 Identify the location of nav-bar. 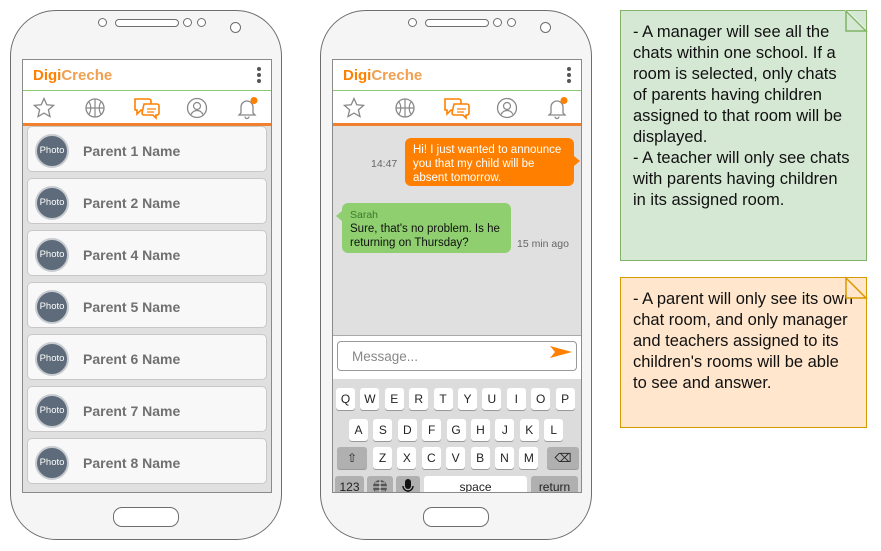
(457, 108).